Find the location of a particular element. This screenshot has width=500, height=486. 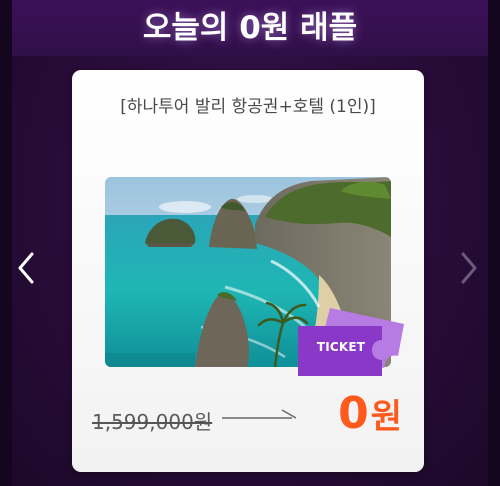

title-band: 오늘의 0원 래플 is located at coordinates (250, 28).